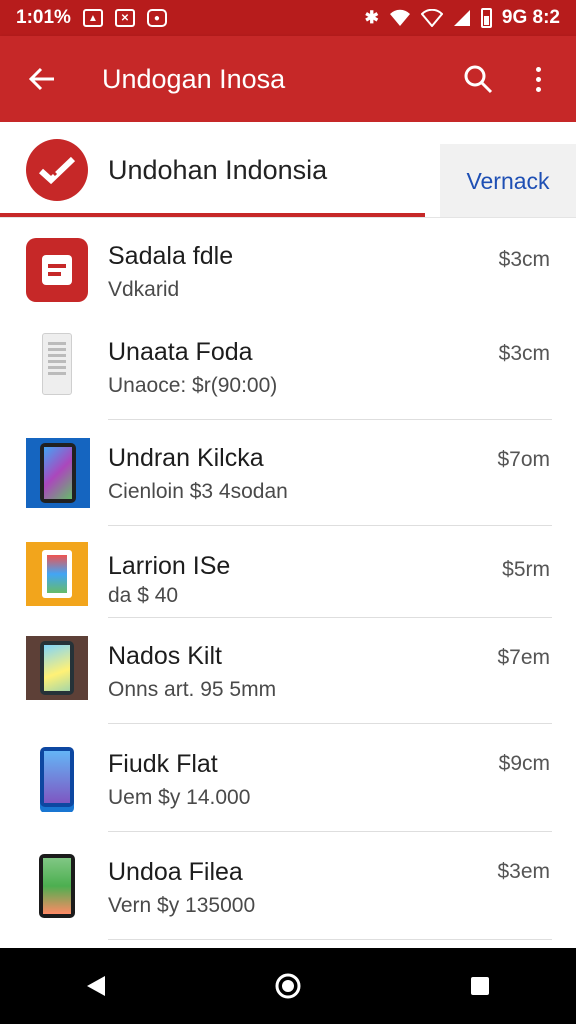  Describe the element at coordinates (198, 491) in the screenshot. I see `item-subtitle: Cienloin $3 4sodan` at that location.